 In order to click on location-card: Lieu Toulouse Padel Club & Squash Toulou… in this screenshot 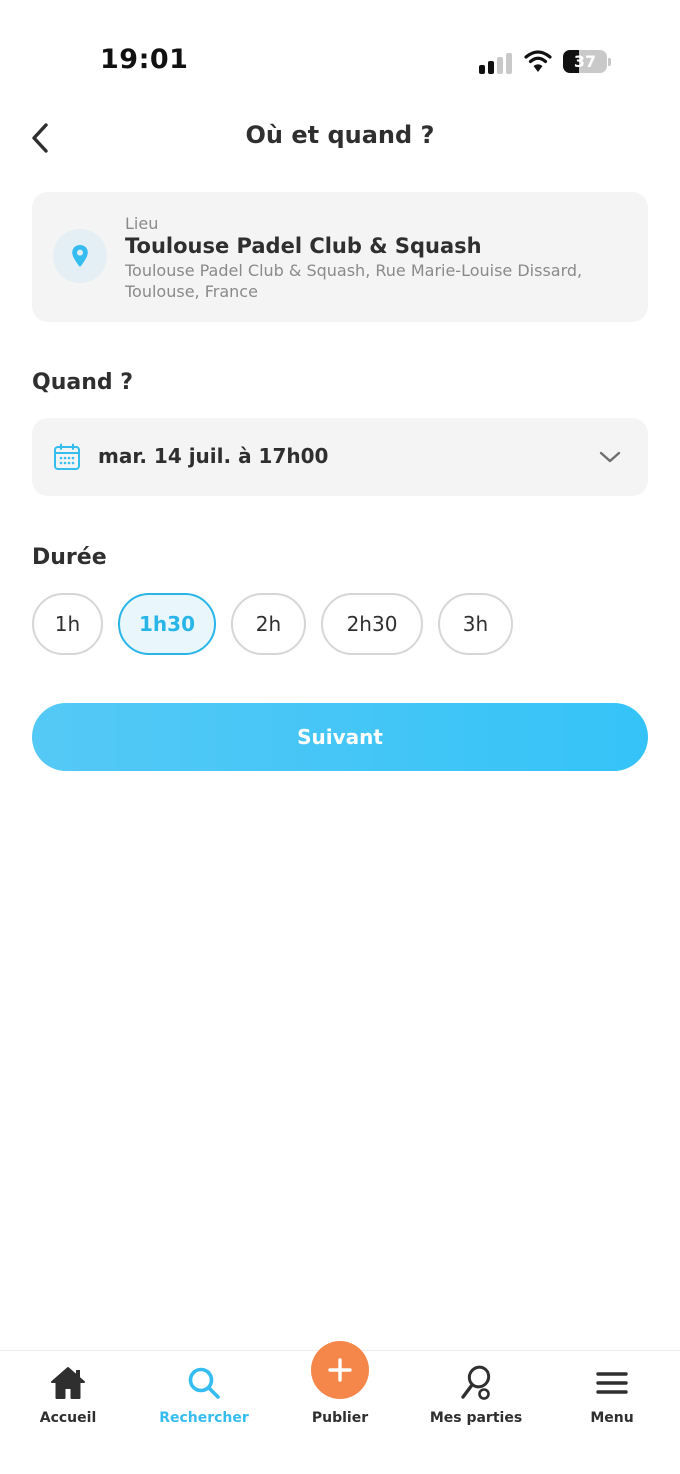, I will do `click(340, 257)`.